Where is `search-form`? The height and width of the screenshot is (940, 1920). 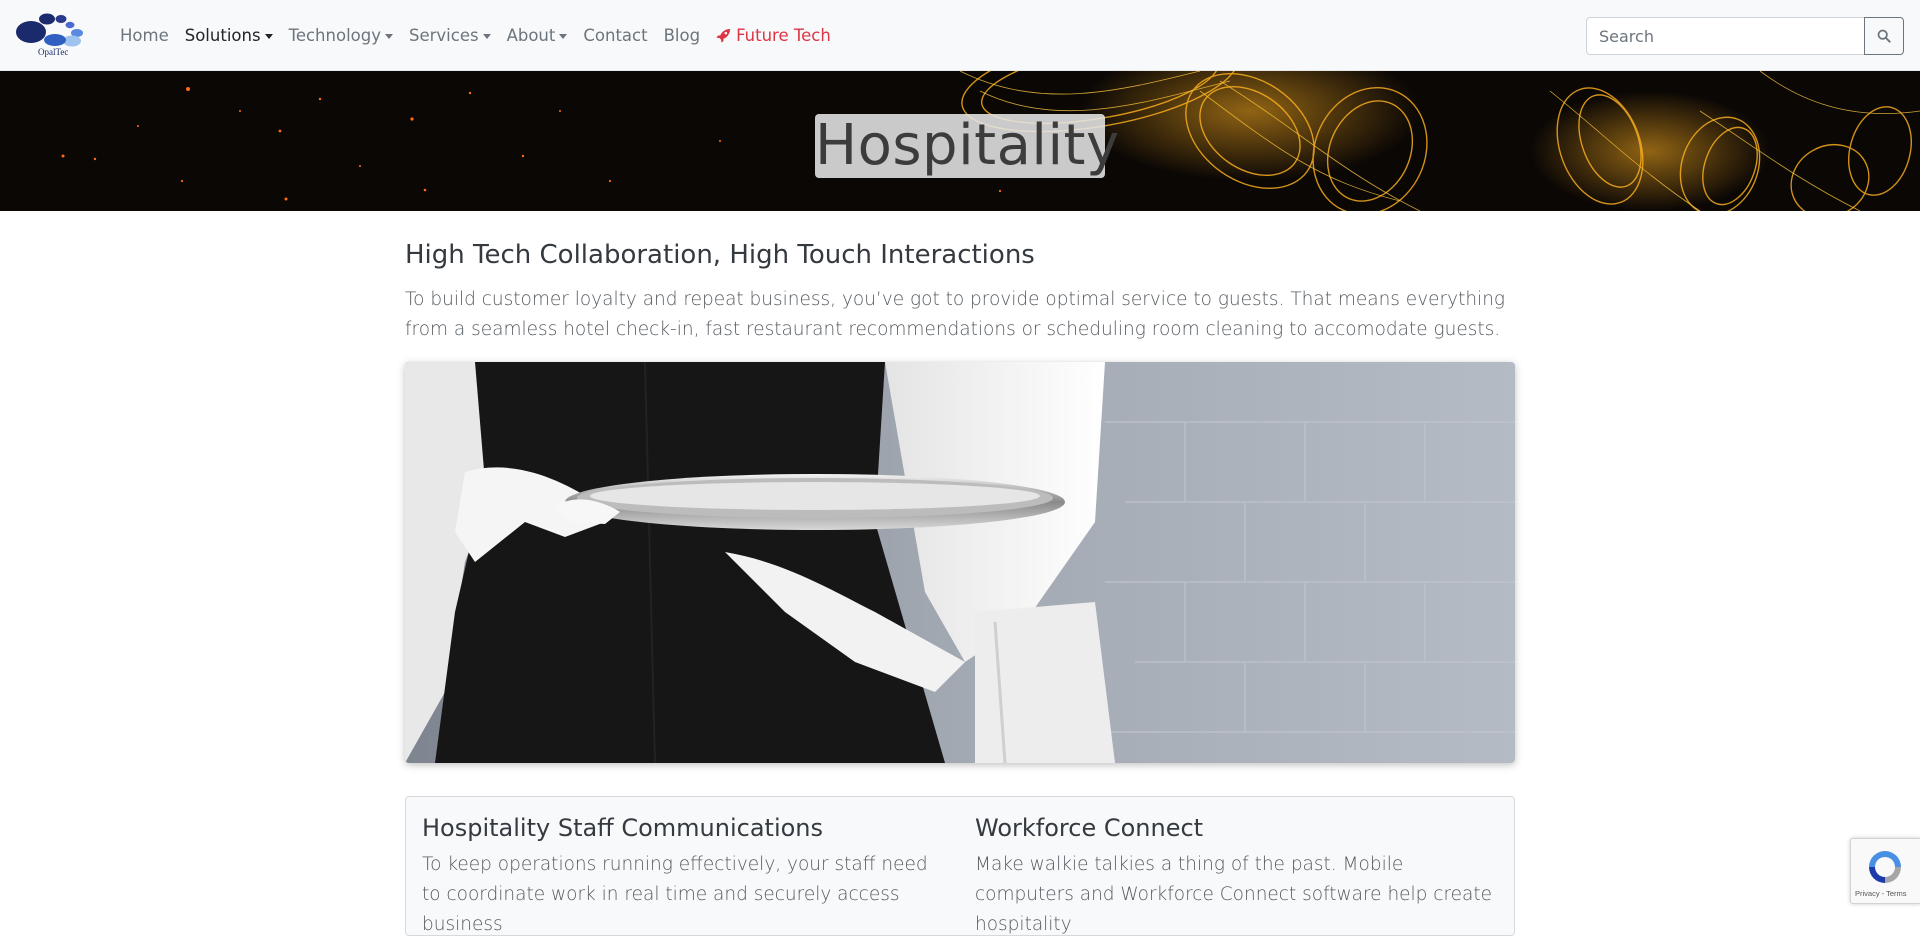
search-form is located at coordinates (1745, 36).